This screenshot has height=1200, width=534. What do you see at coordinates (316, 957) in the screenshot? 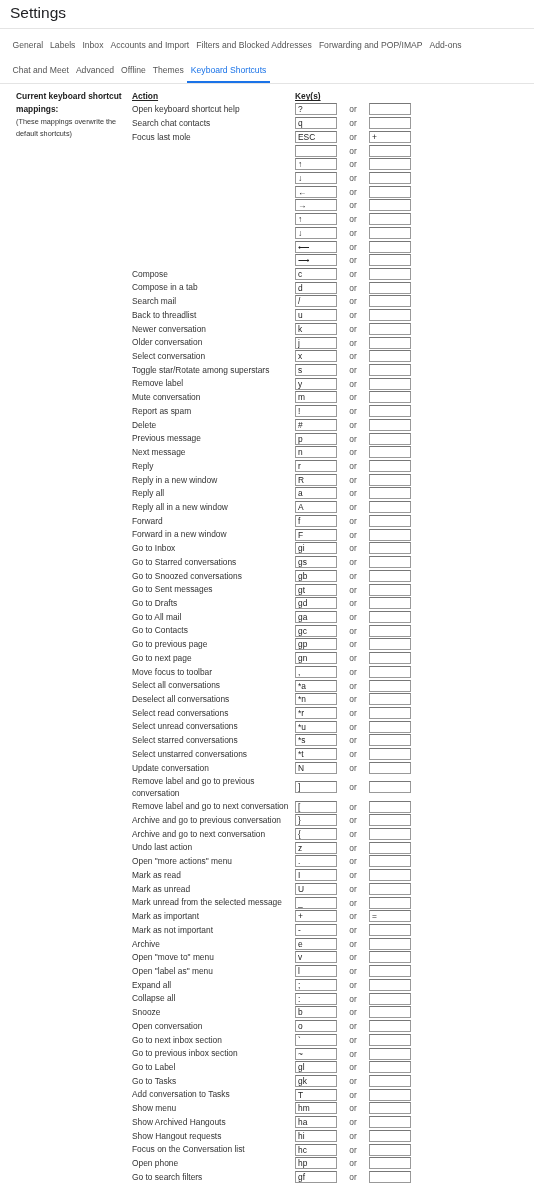
I see `key-field: v` at bounding box center [316, 957].